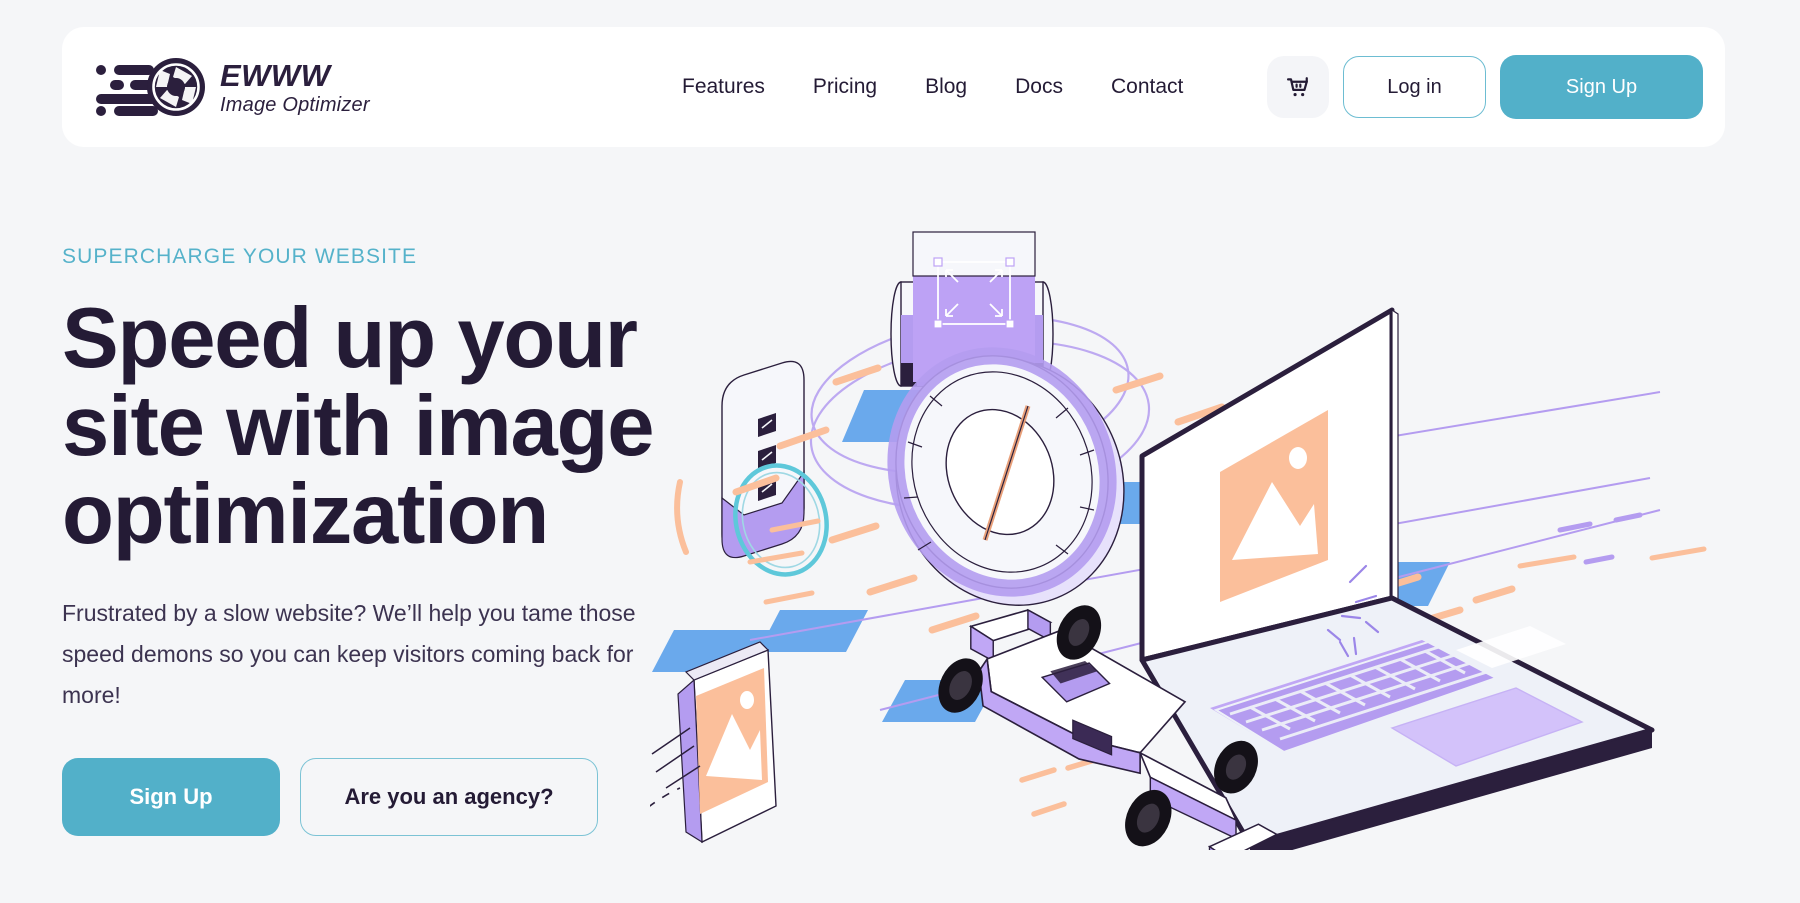  Describe the element at coordinates (275, 75) in the screenshot. I see `brand-name: EWWW` at that location.